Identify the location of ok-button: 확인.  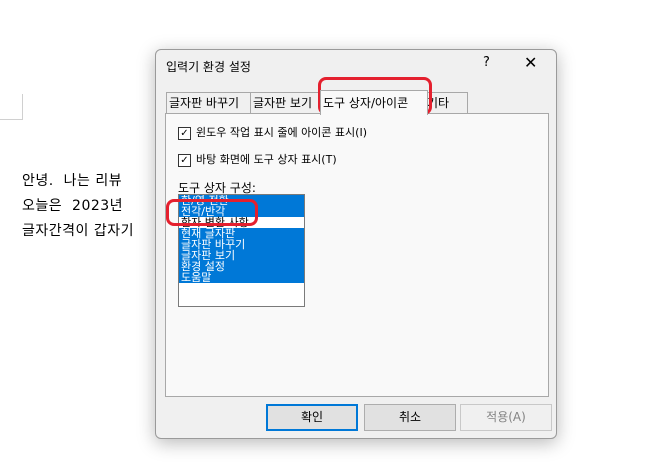
(312, 417).